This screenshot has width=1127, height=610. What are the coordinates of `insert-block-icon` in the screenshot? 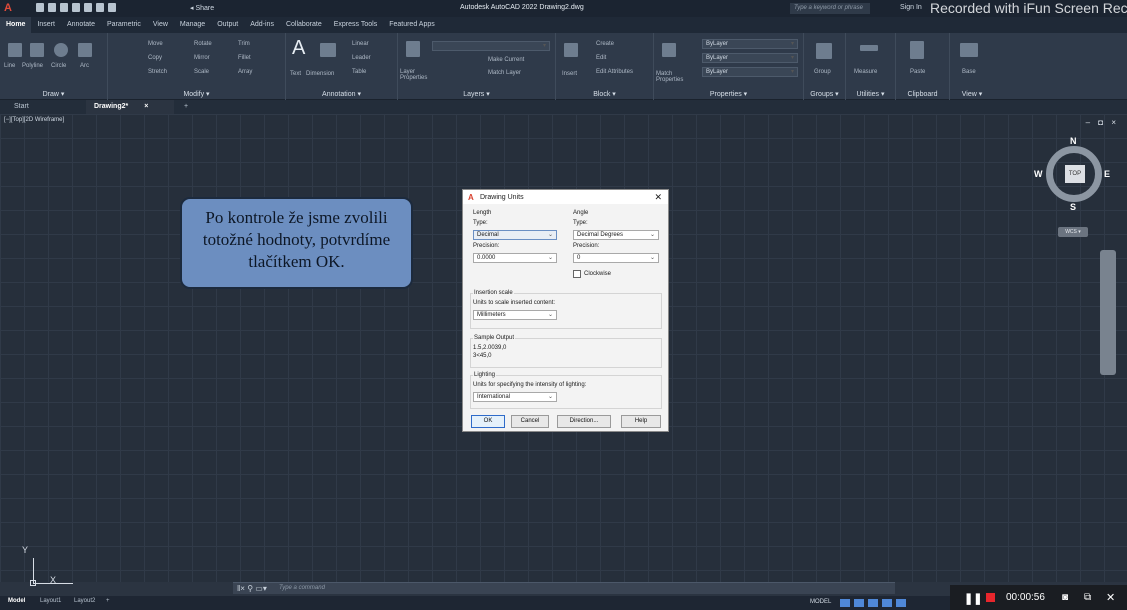 It's located at (571, 50).